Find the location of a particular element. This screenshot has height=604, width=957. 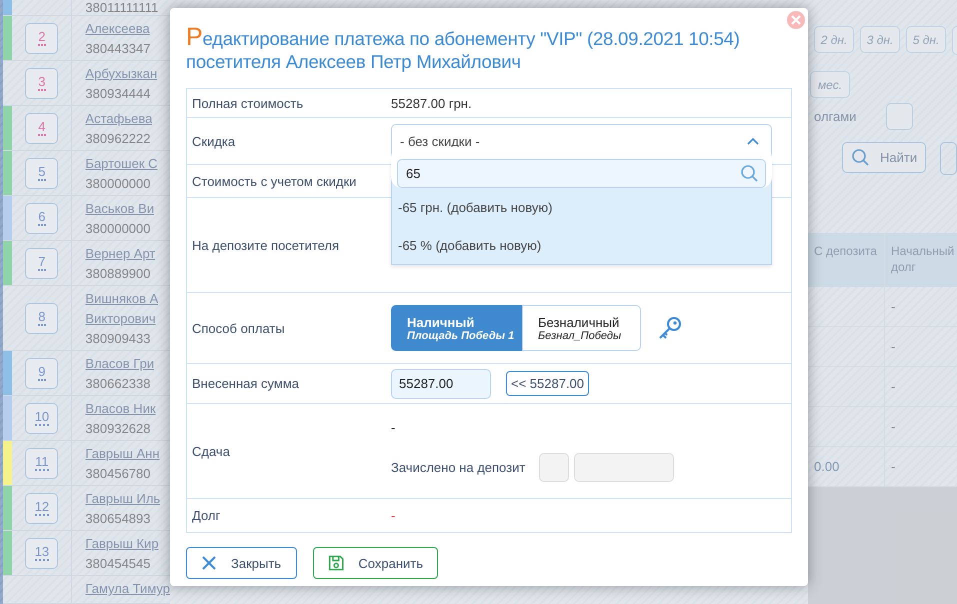

number-badge: 11 is located at coordinates (41, 463).